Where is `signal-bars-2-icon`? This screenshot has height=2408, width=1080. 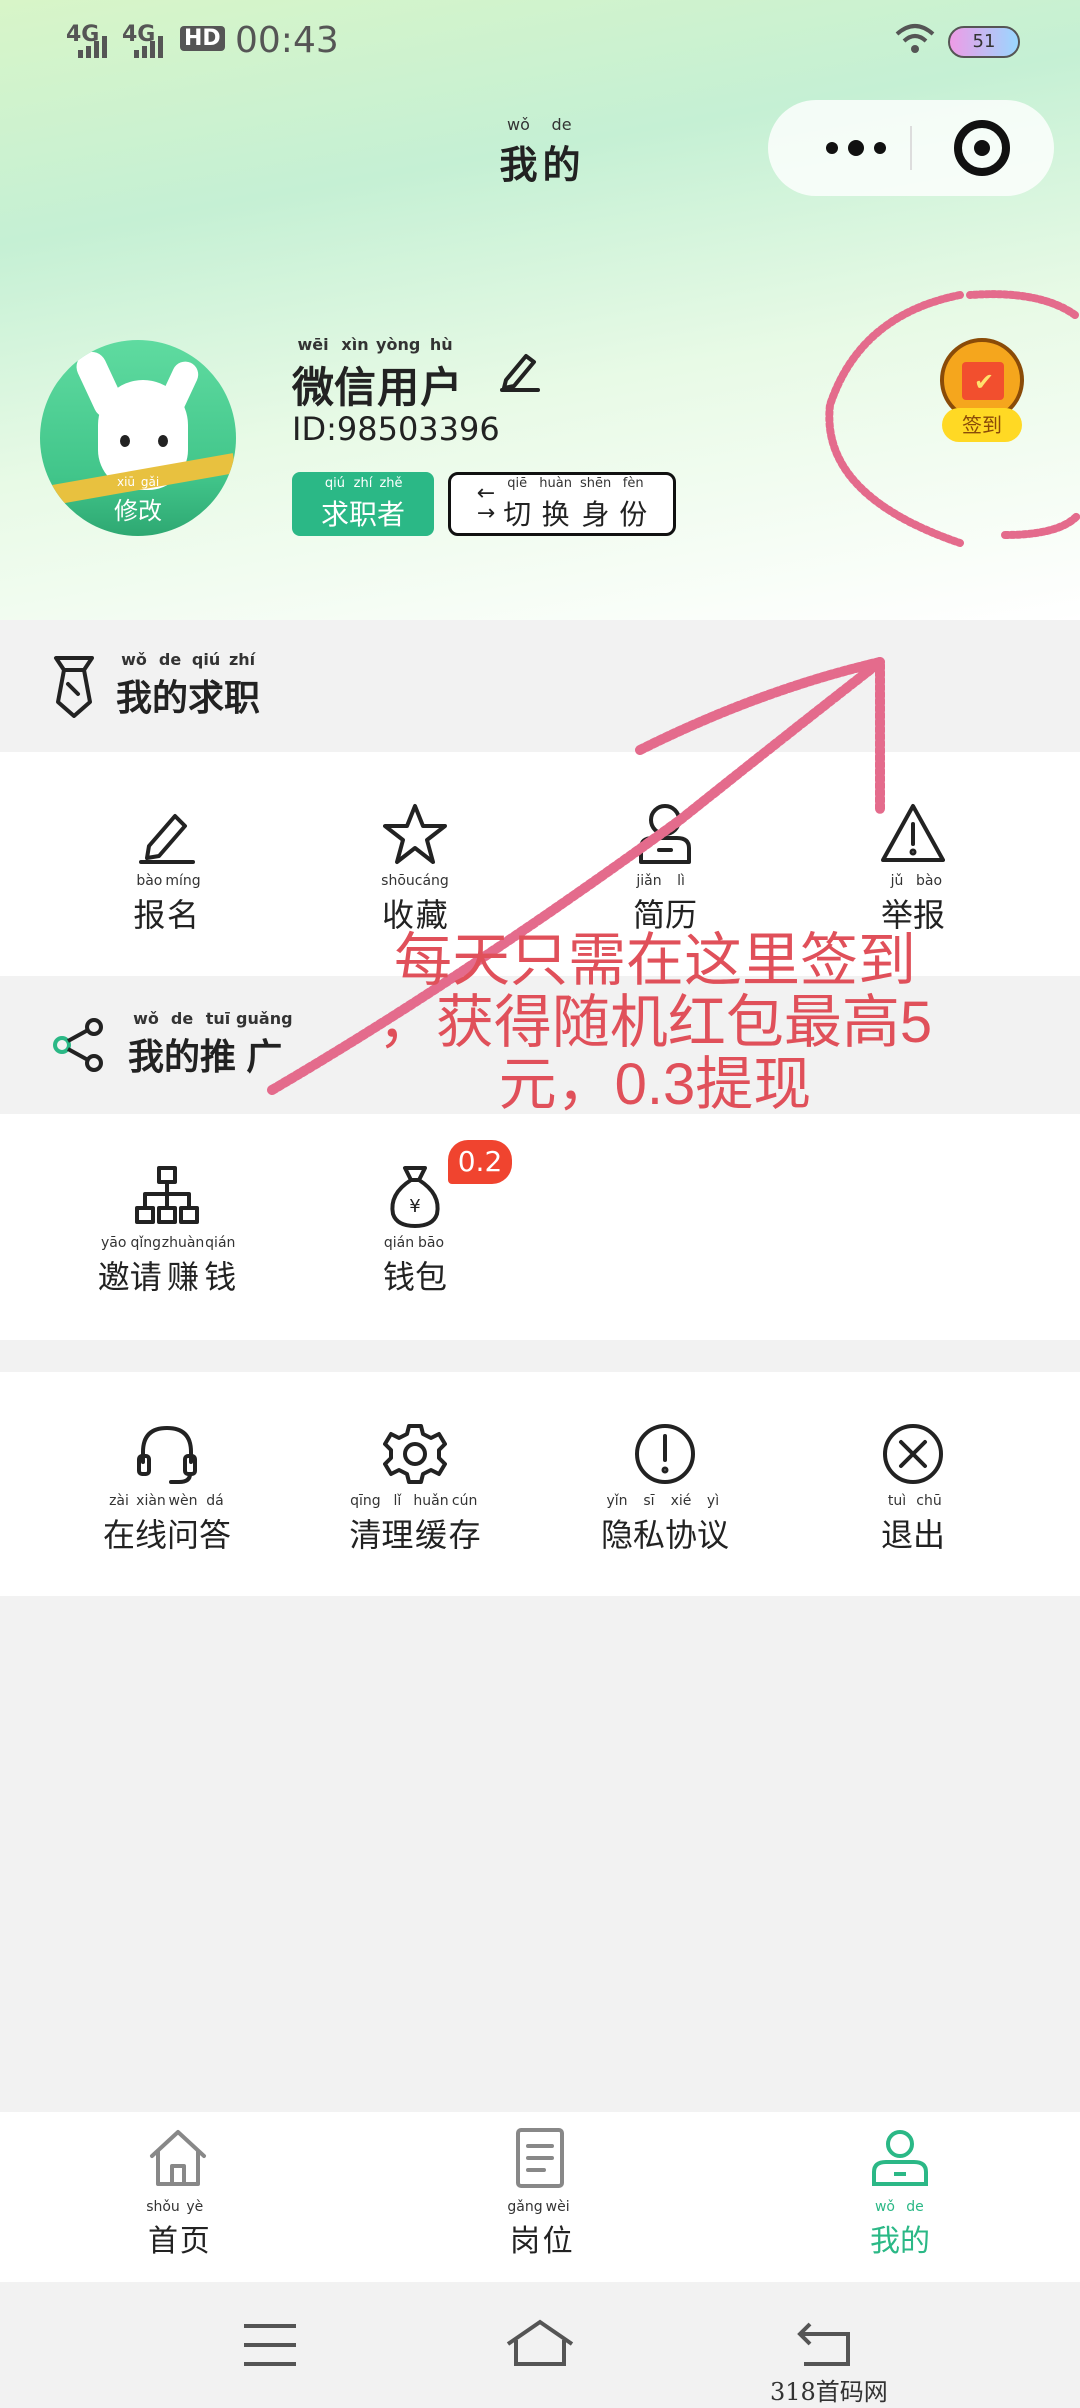 signal-bars-2-icon is located at coordinates (148, 47).